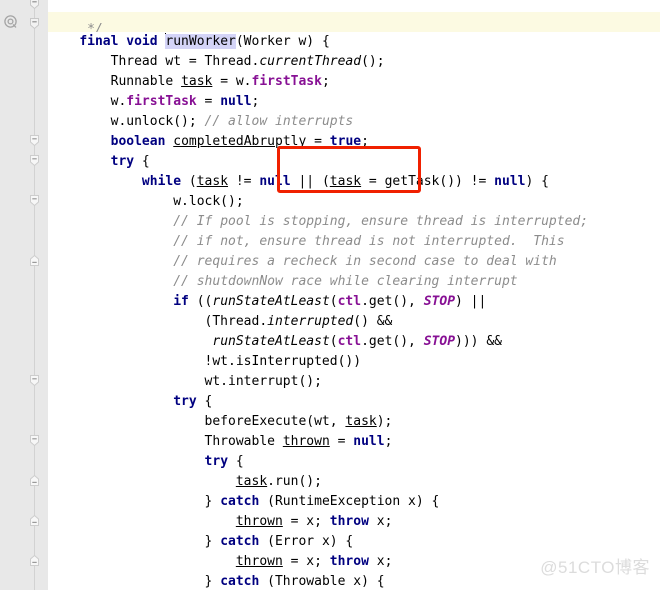  What do you see at coordinates (310, 61) in the screenshot?
I see `code-token-static-method: currentThread` at bounding box center [310, 61].